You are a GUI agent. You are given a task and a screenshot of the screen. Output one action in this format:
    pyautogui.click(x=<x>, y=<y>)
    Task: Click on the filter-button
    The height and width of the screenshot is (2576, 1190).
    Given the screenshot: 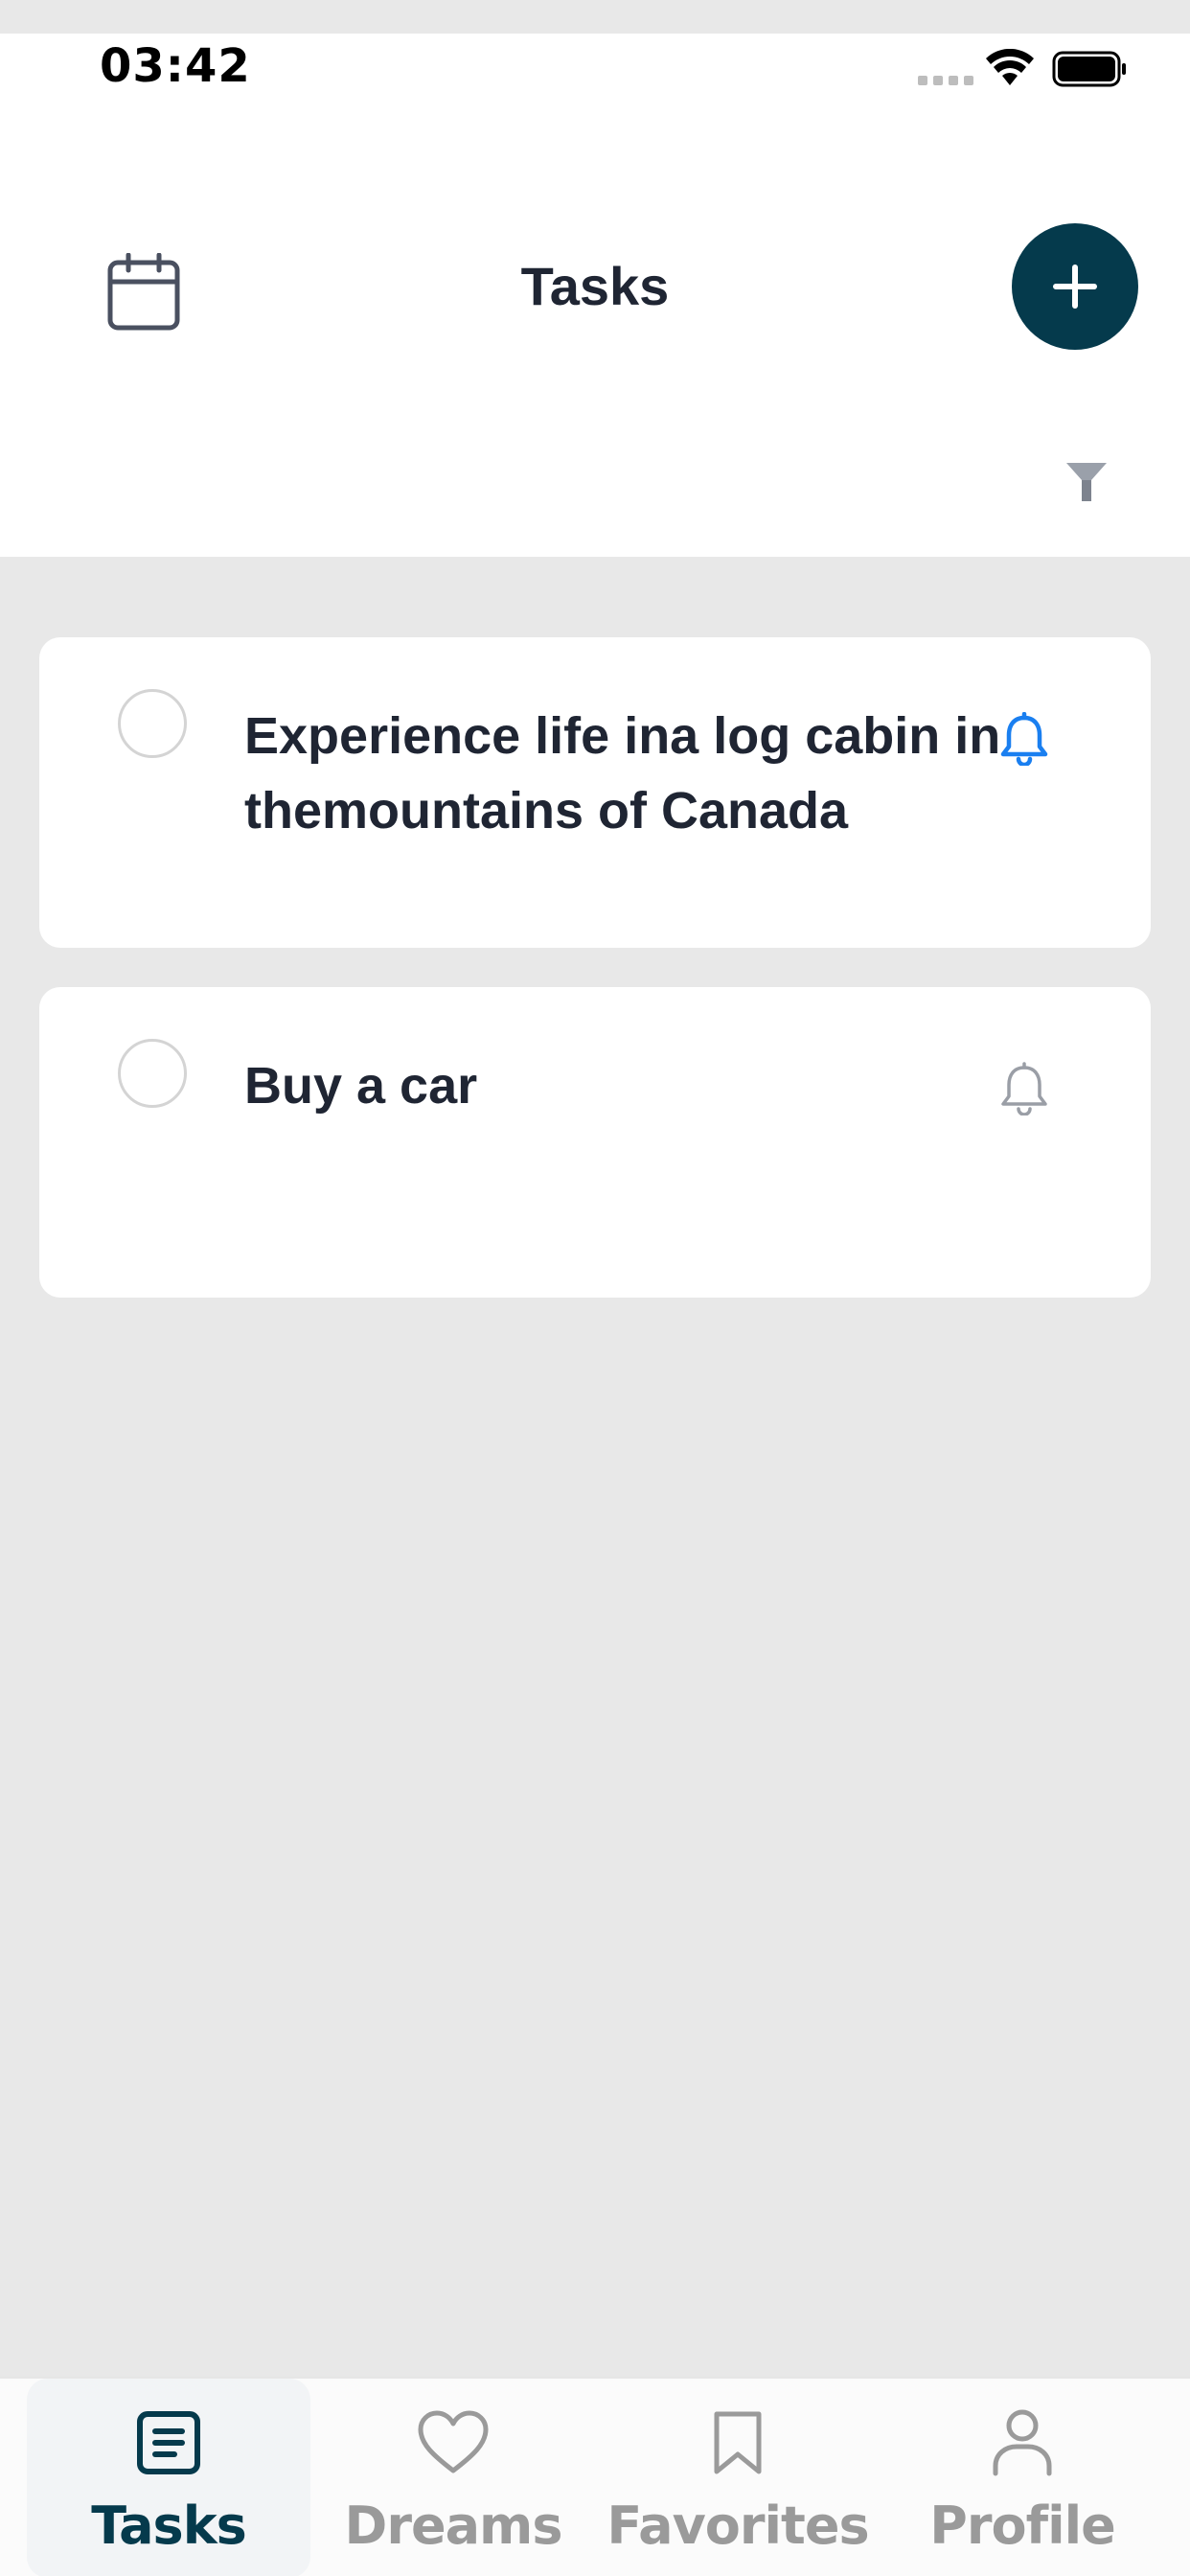 What is the action you would take?
    pyautogui.click(x=1087, y=482)
    